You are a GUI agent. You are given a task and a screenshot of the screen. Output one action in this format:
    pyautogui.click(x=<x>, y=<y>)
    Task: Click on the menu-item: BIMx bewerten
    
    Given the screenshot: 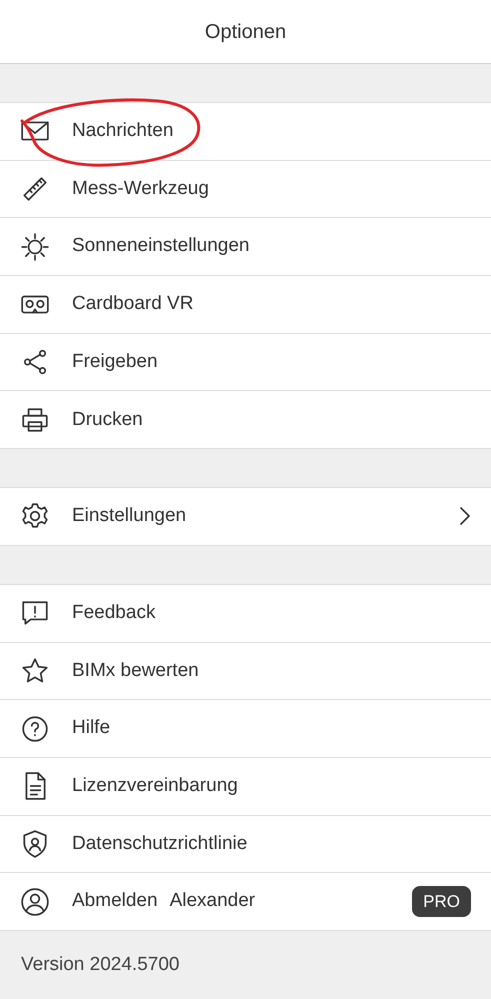 What is the action you would take?
    pyautogui.click(x=245, y=671)
    